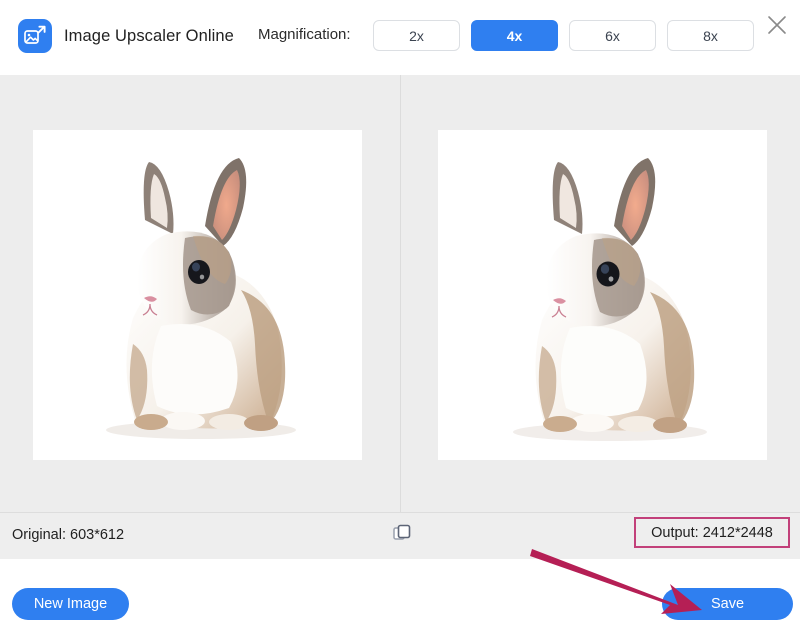 This screenshot has height=630, width=800. I want to click on footer-bar: New Image Save, so click(400, 594).